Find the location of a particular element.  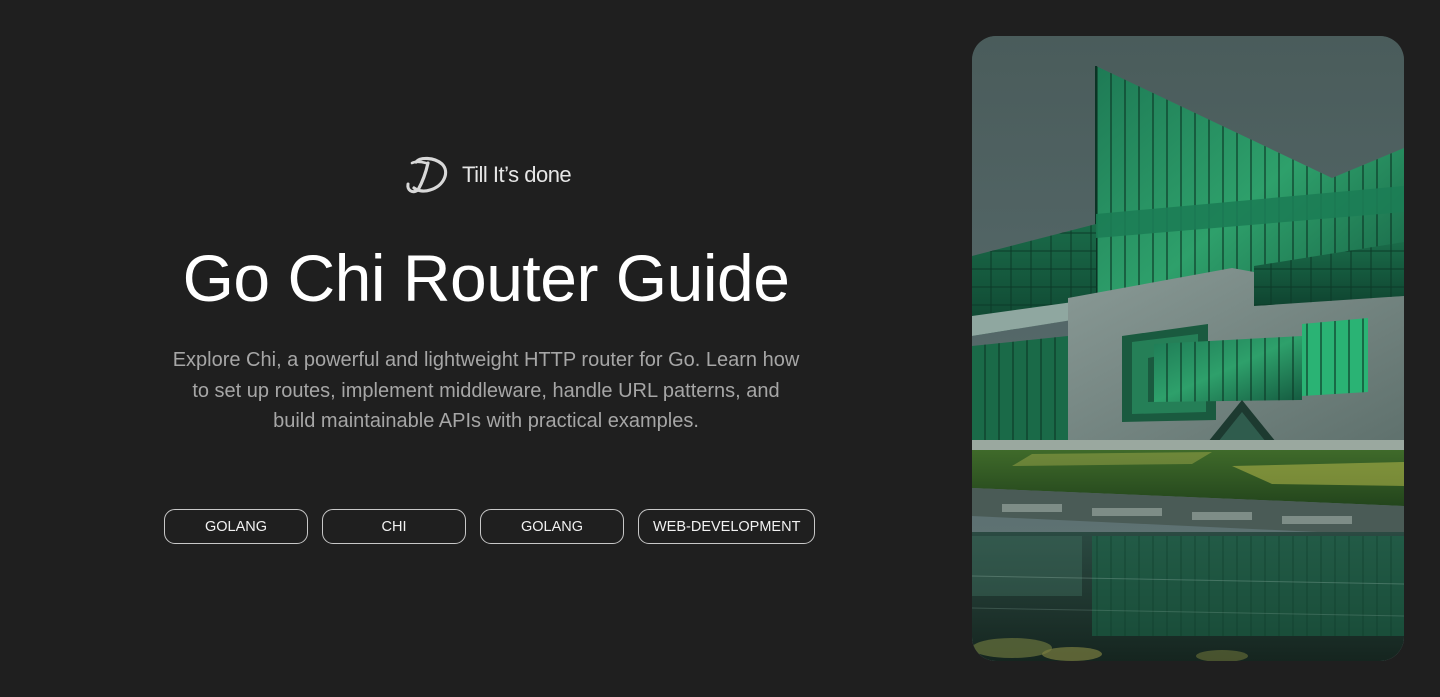

tag-chi: CHI is located at coordinates (394, 526).